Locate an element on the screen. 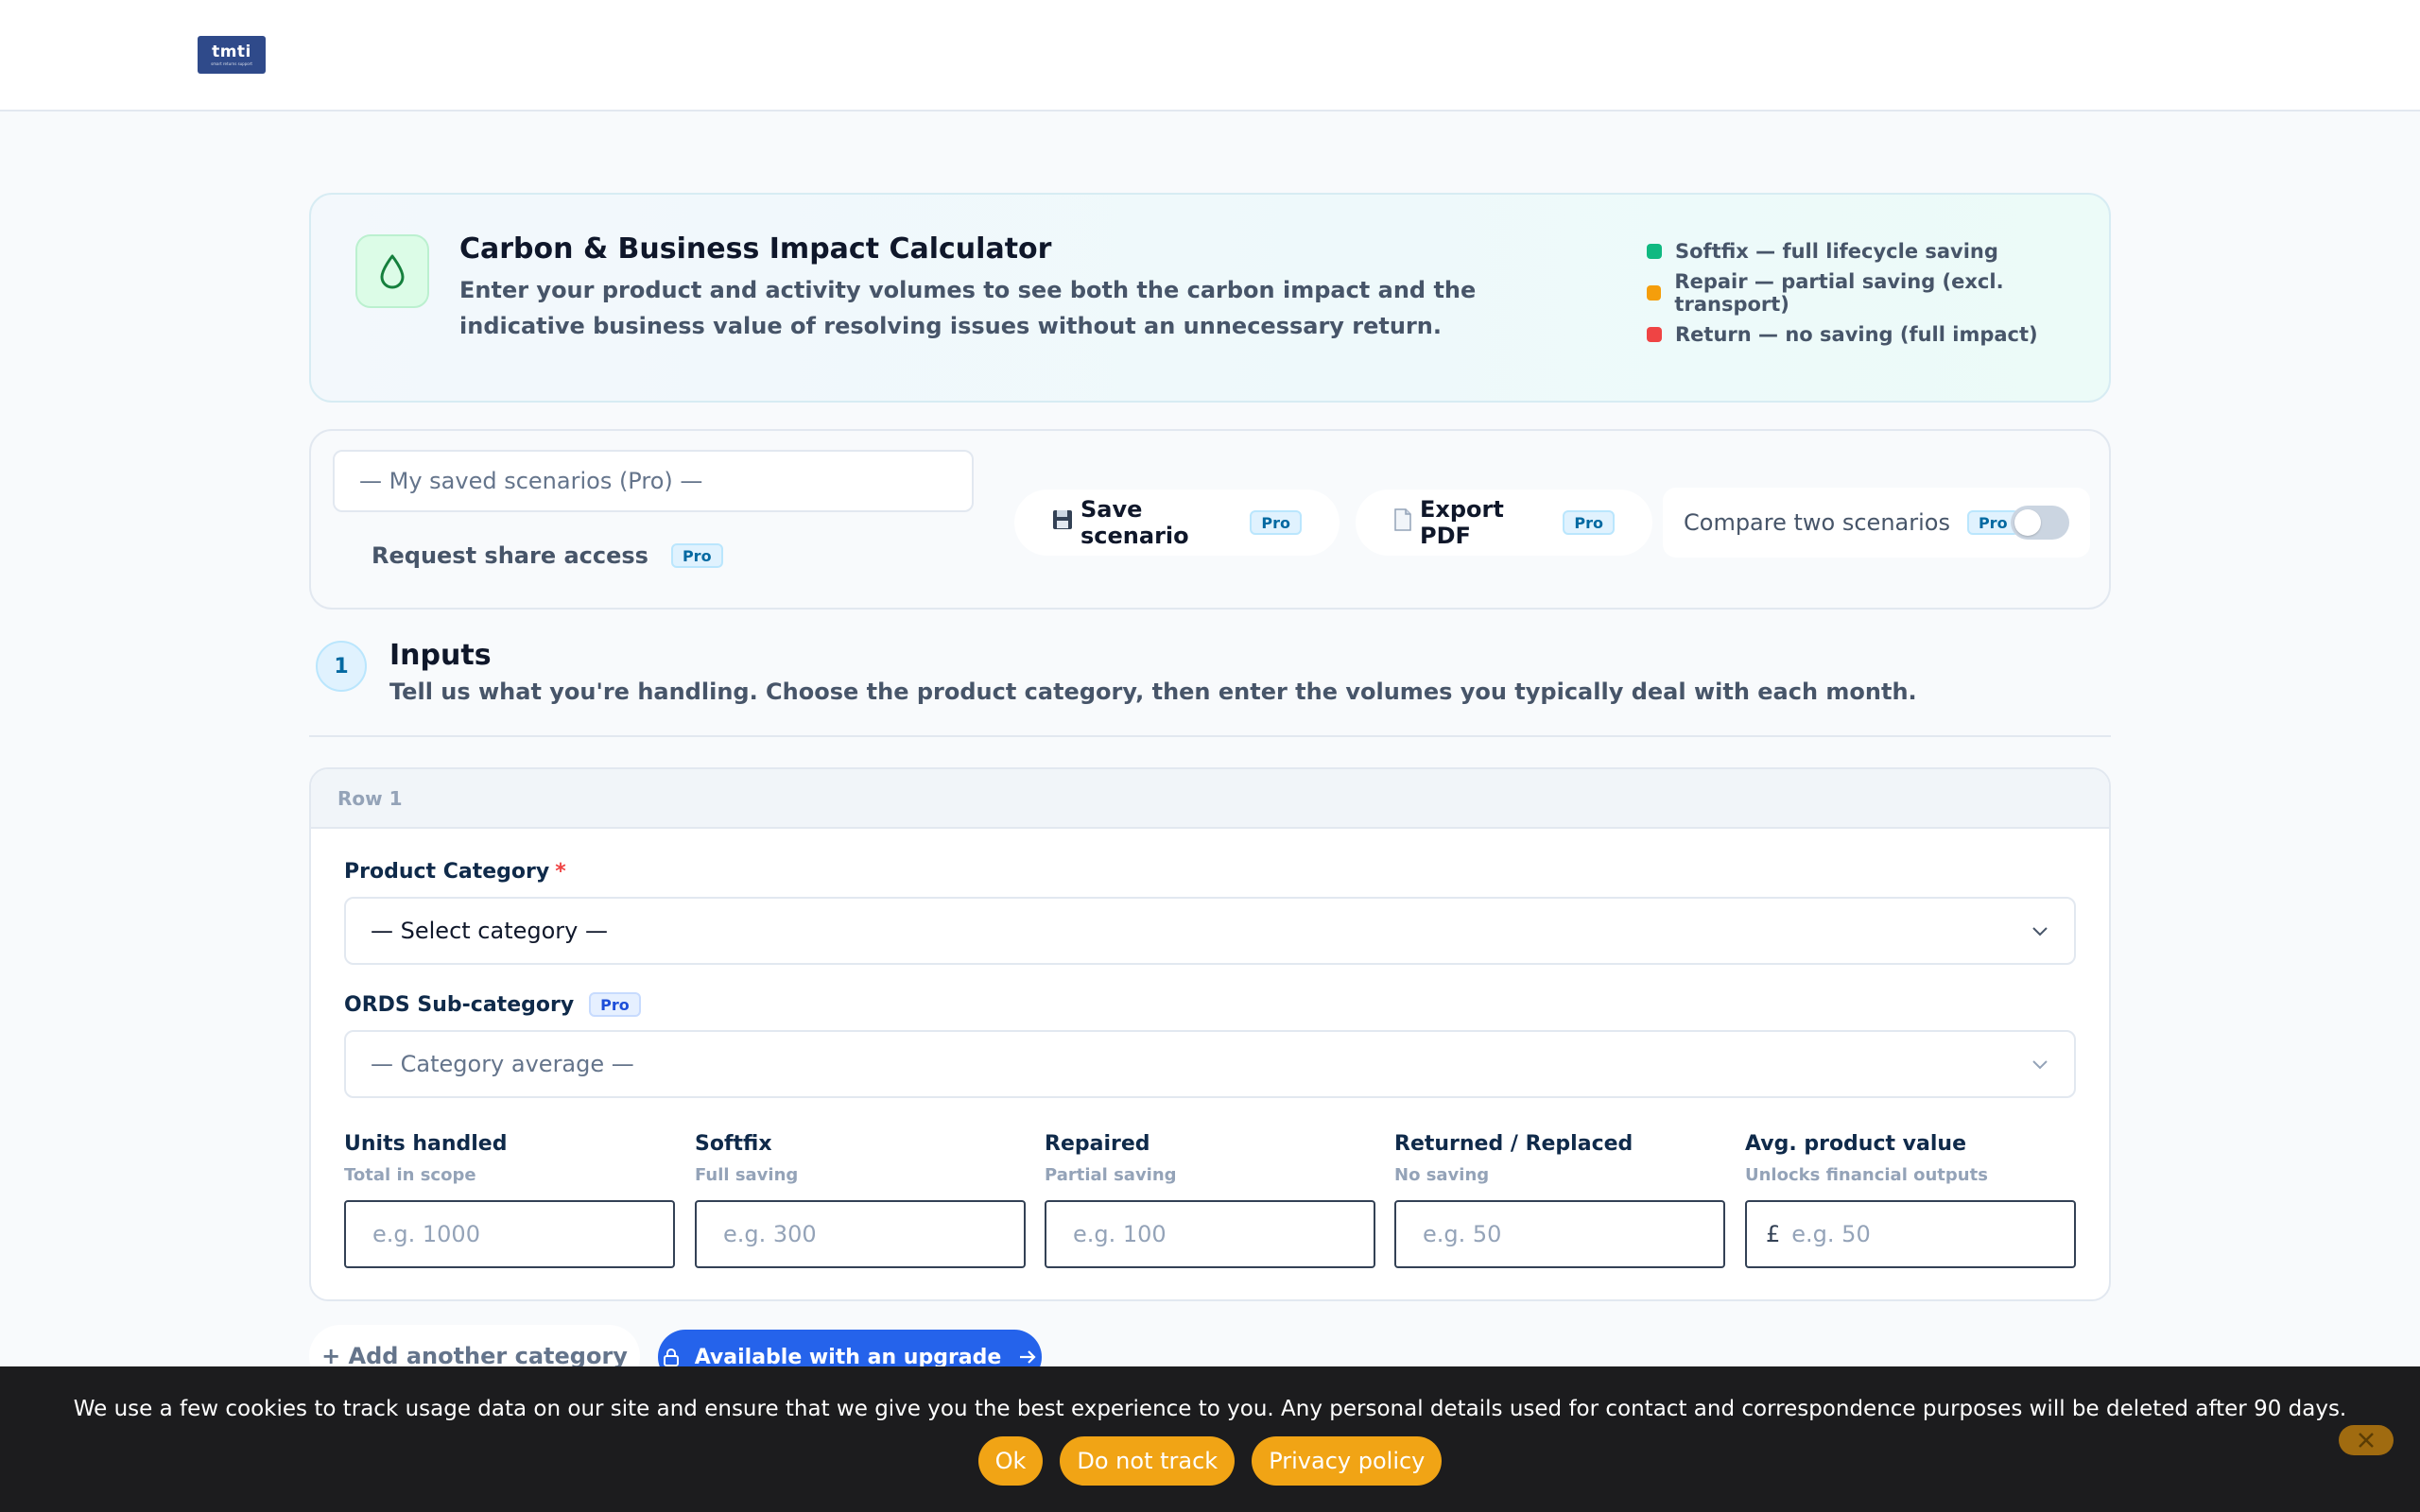  field-label: Units handled is located at coordinates (426, 1144).